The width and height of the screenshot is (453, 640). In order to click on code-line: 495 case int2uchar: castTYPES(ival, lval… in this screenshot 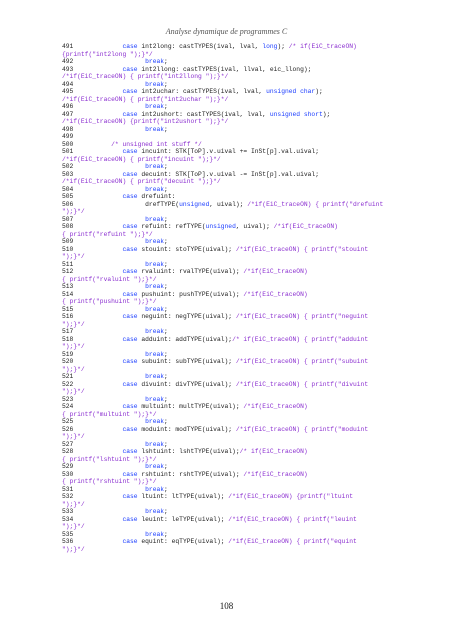, I will do `click(192, 91)`.